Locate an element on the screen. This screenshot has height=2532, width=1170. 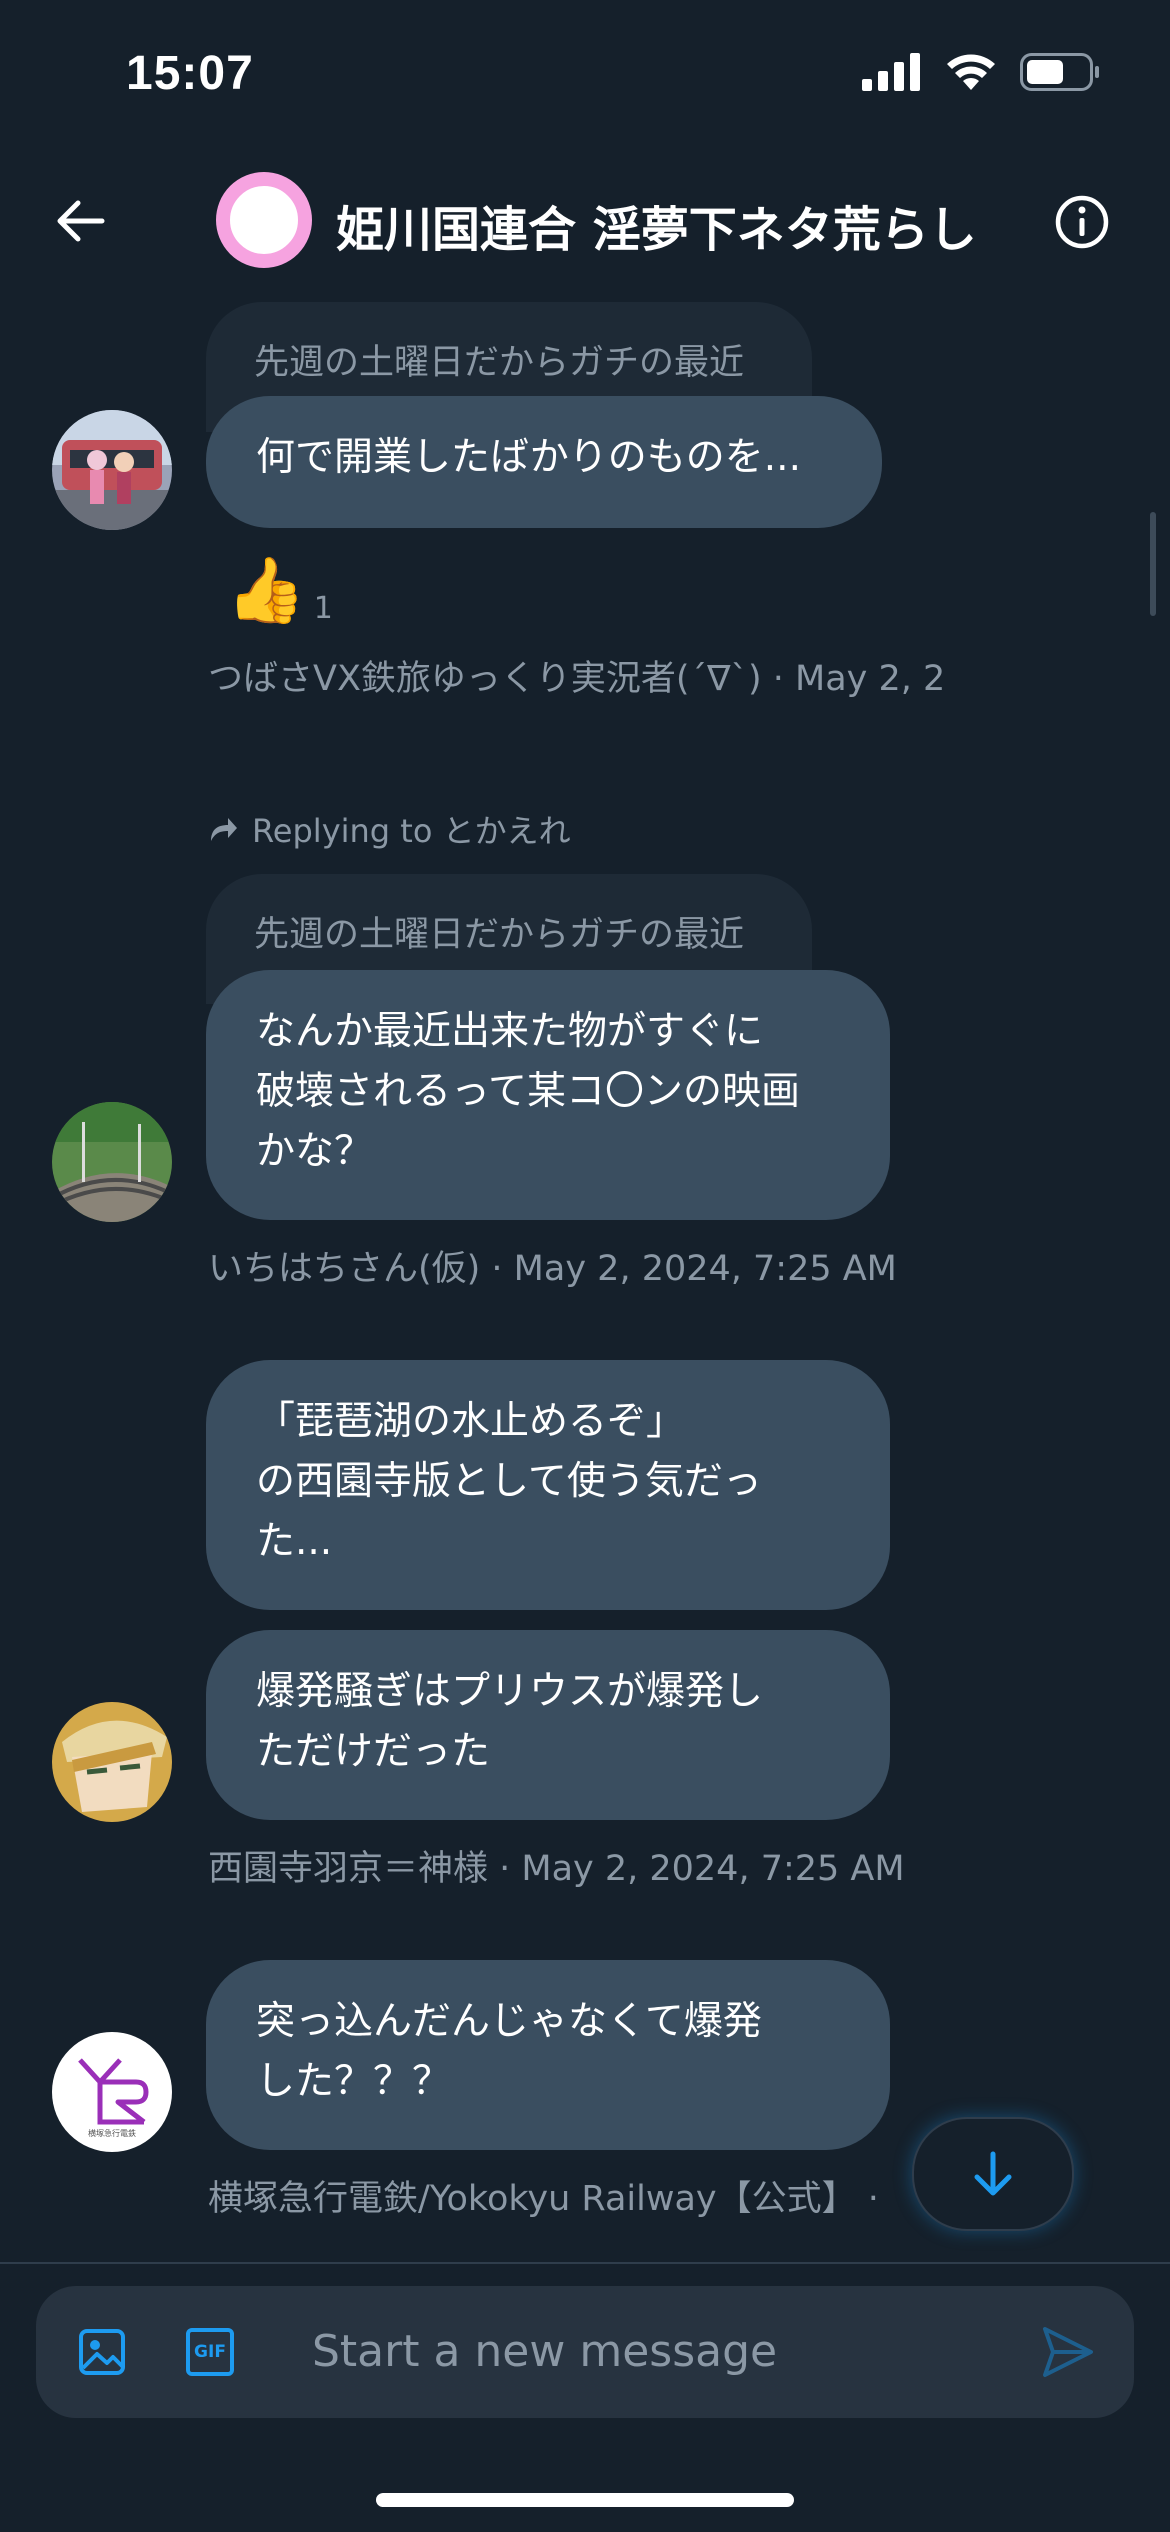
replying-to: Replying to とかえれ is located at coordinates (389, 829).